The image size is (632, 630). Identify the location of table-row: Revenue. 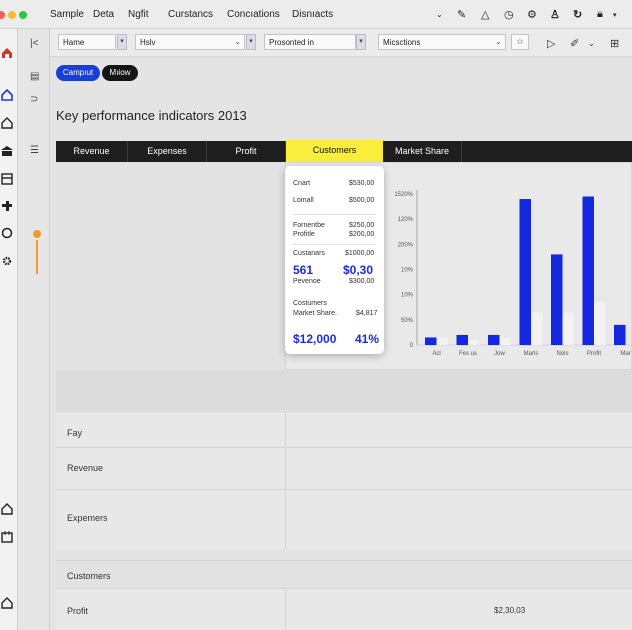
(344, 468).